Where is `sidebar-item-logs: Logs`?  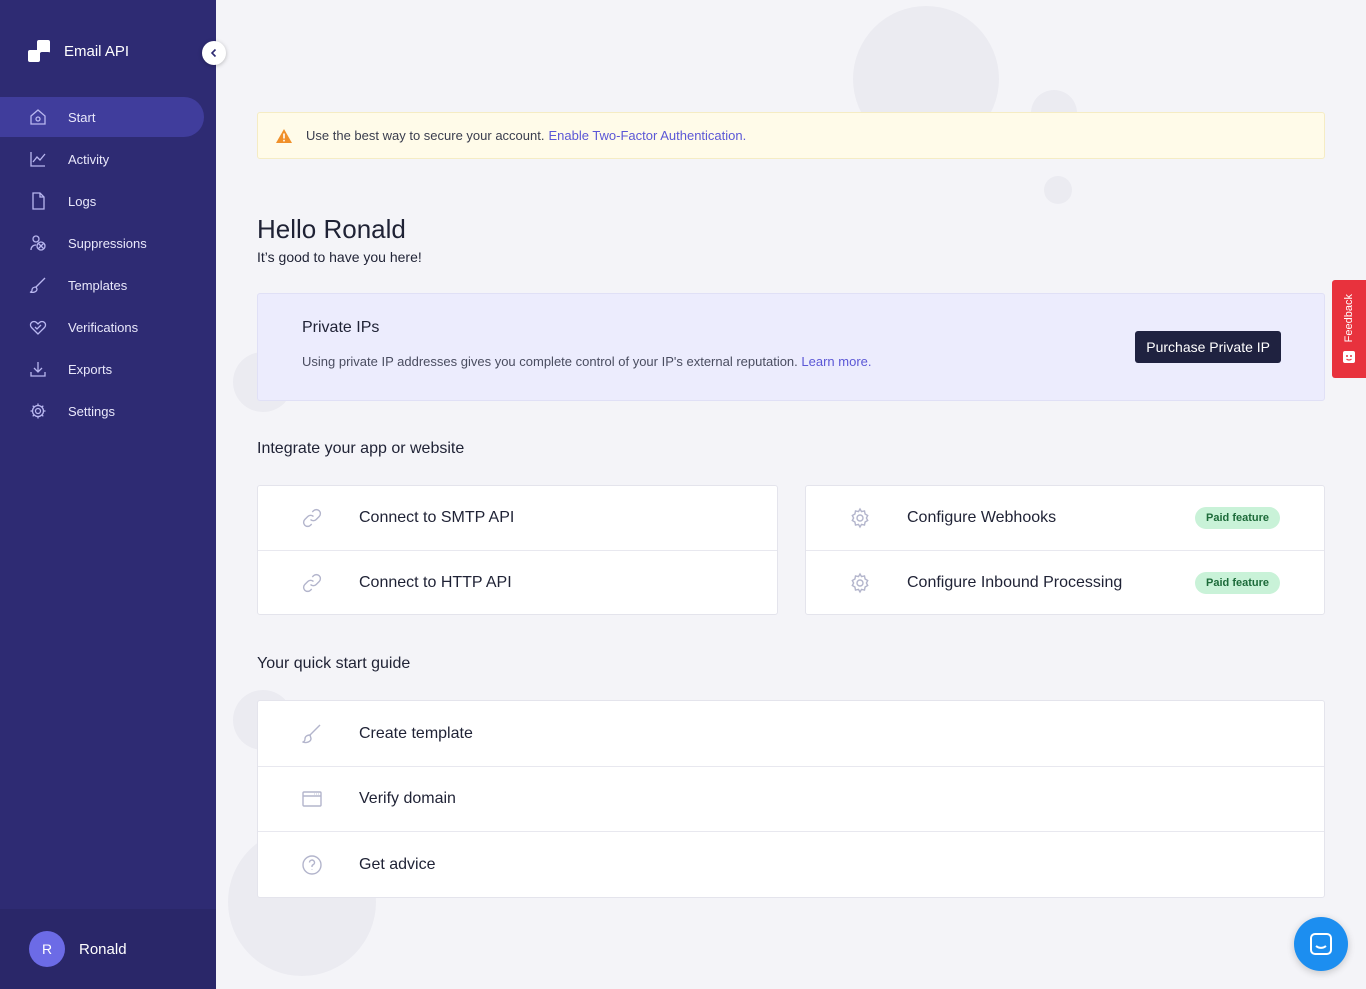
sidebar-item-logs: Logs is located at coordinates (102, 201).